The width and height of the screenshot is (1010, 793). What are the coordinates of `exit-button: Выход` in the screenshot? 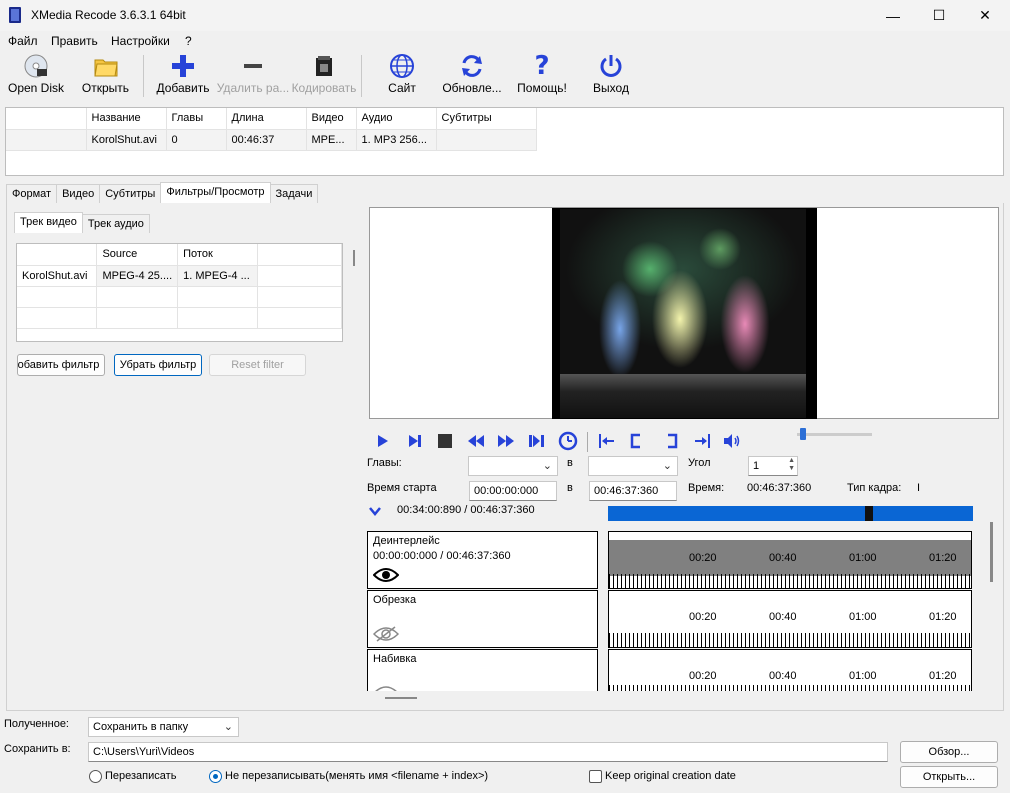 It's located at (611, 76).